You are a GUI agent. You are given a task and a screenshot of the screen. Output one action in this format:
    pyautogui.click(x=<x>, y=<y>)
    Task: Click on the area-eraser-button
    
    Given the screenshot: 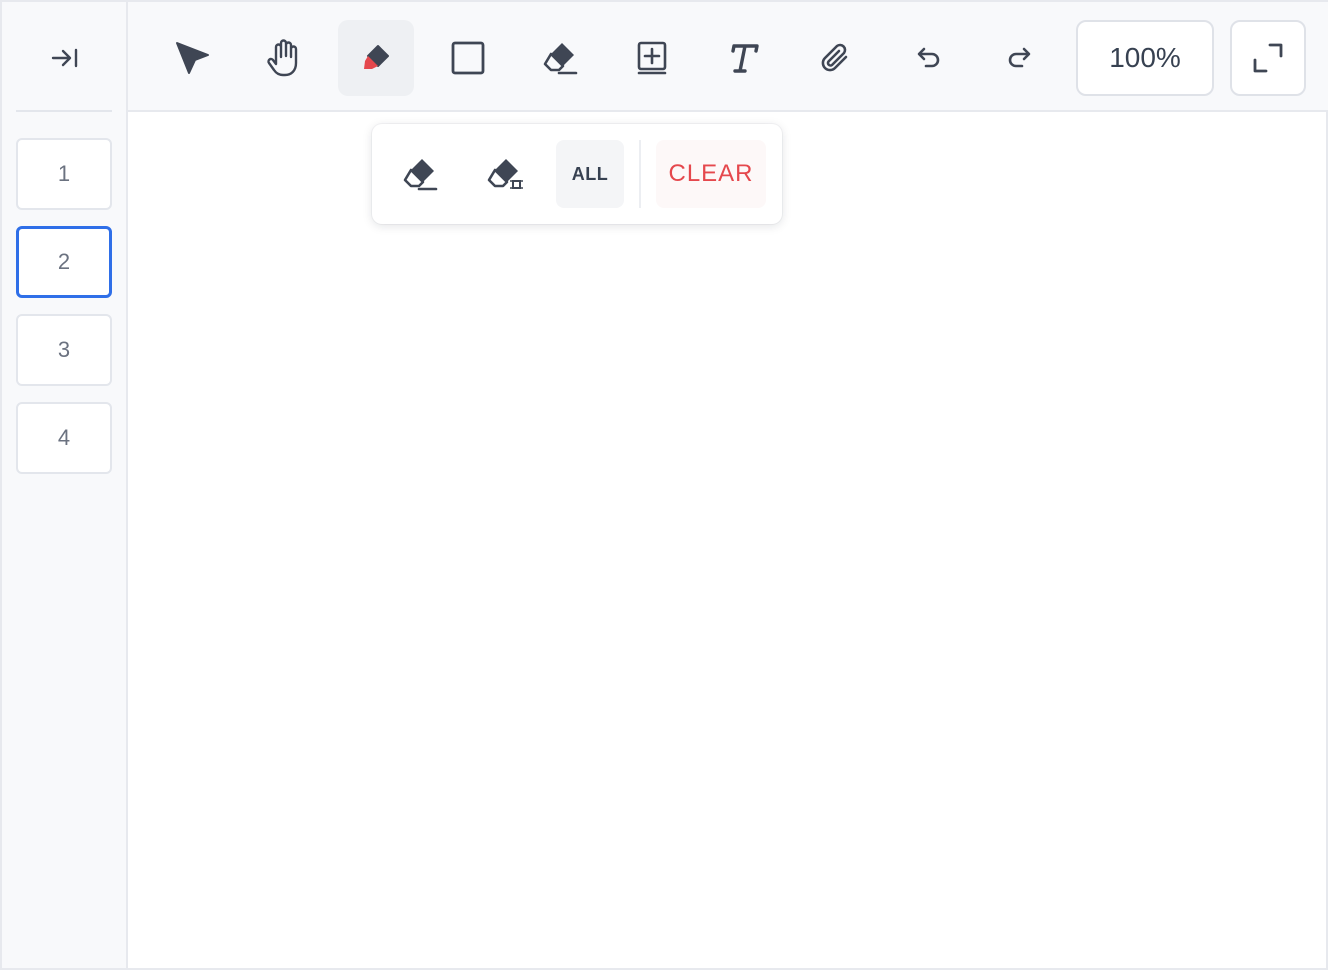 What is the action you would take?
    pyautogui.click(x=506, y=174)
    